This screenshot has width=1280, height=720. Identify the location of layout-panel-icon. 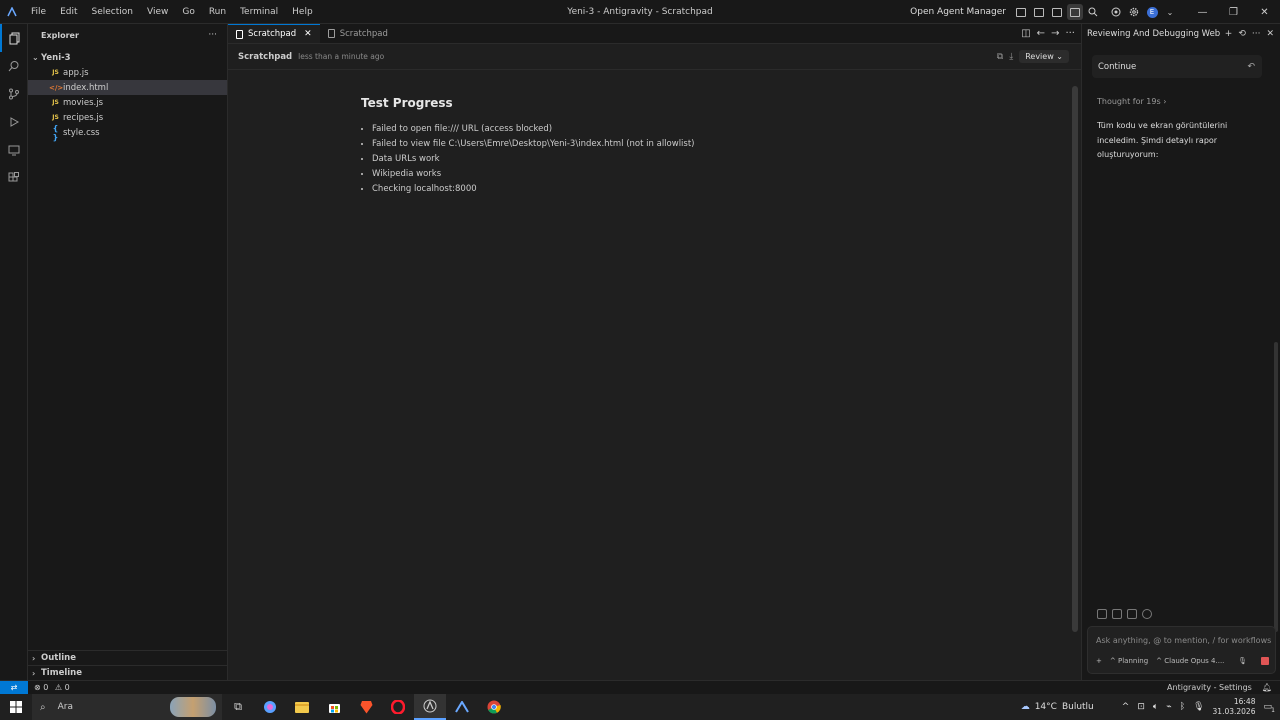
(1057, 12).